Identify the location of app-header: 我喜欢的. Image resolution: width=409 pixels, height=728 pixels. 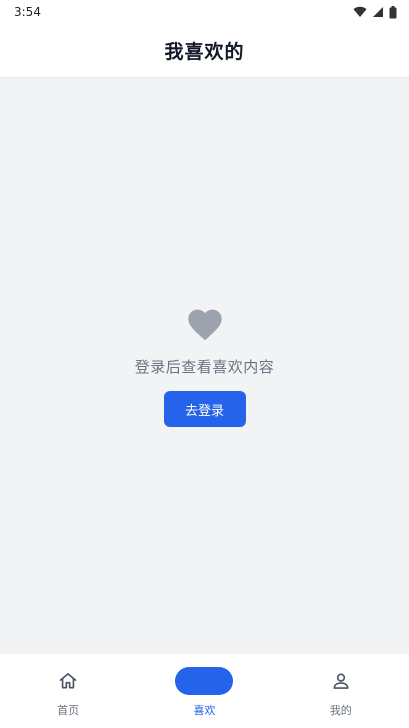
(204, 51).